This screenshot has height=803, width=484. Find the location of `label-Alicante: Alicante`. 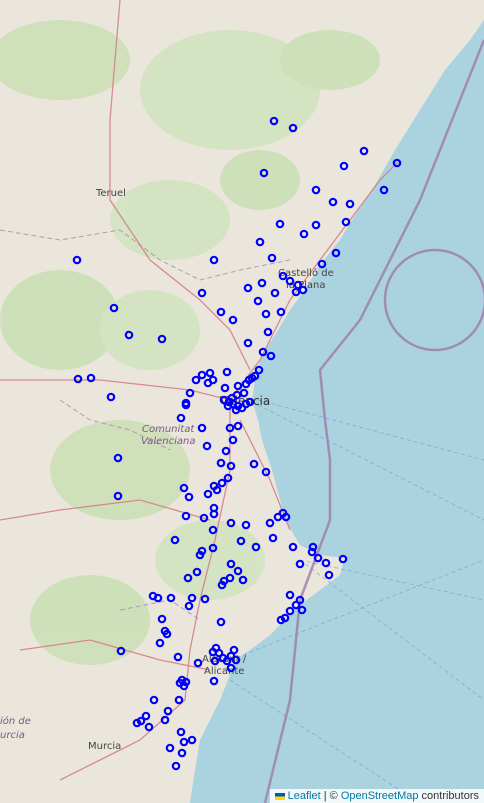

label-Alicante: Alicante is located at coordinates (224, 671).